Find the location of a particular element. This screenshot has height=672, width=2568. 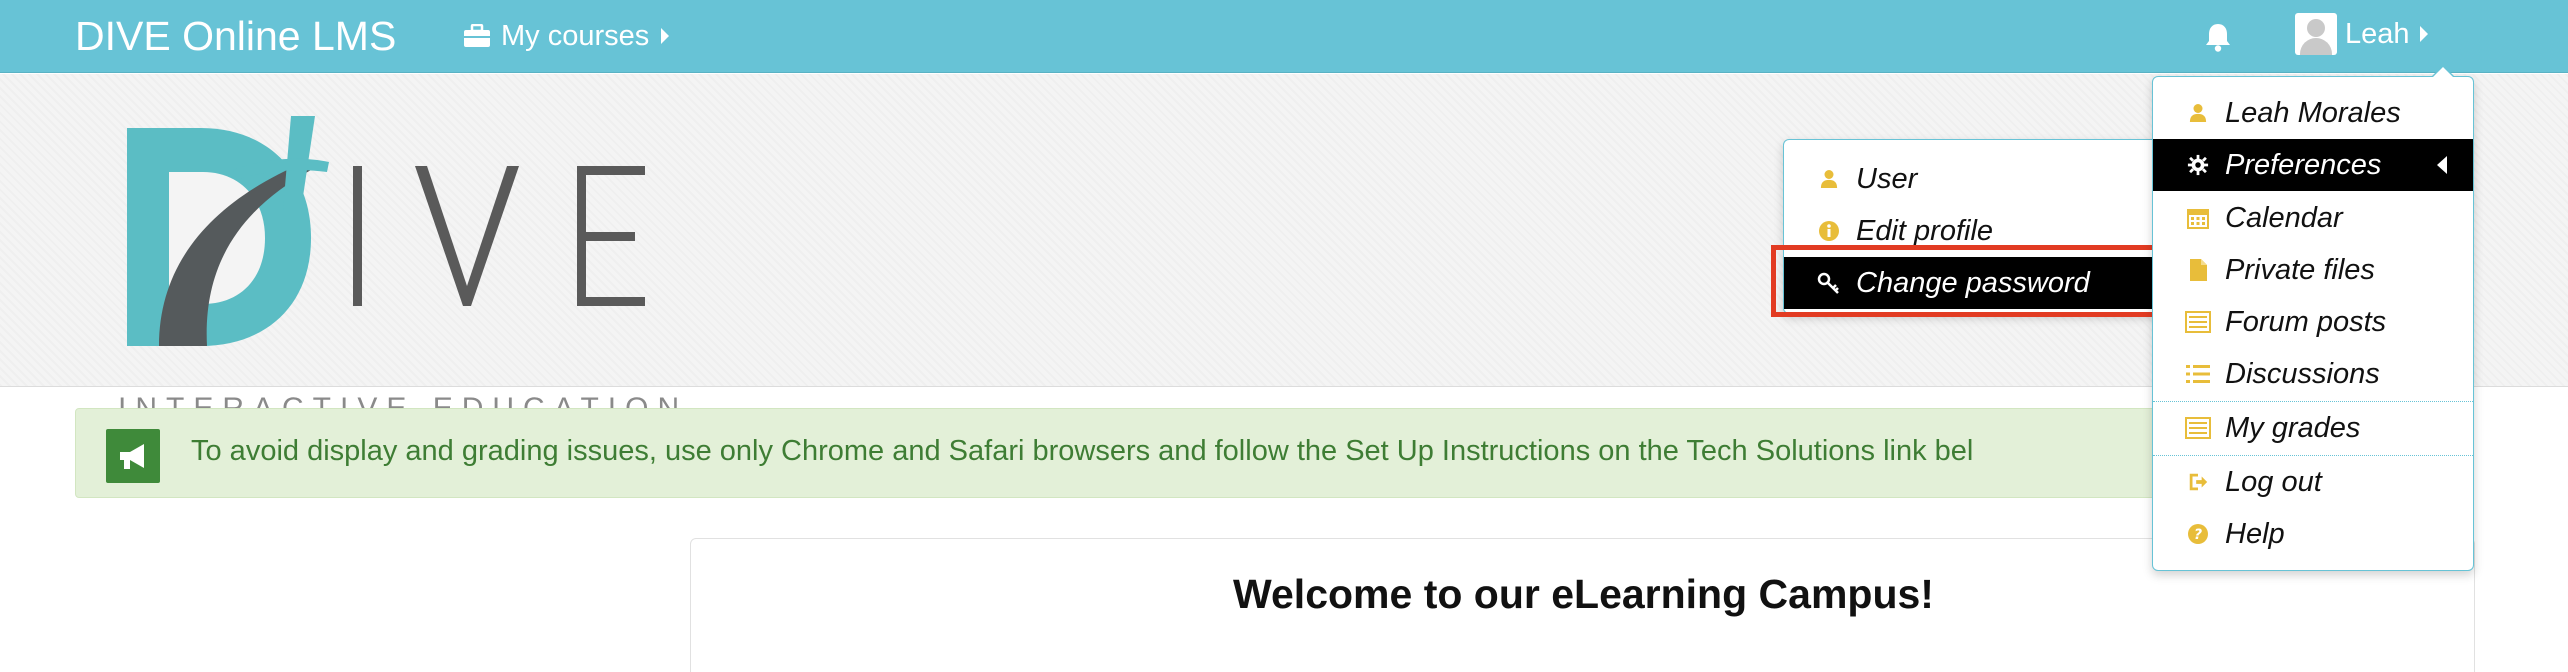

menu-item-discussions: Discussions is located at coordinates (2313, 374).